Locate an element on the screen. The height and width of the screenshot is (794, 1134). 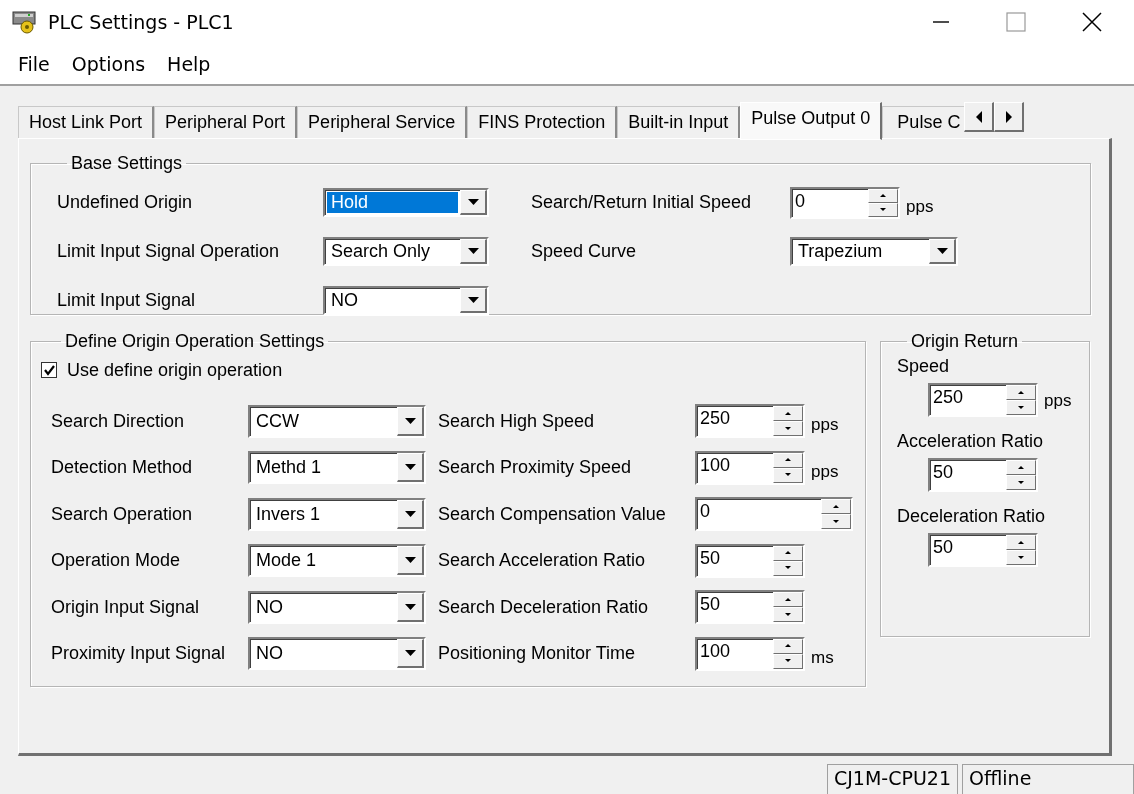
plc-icon is located at coordinates (25, 22).